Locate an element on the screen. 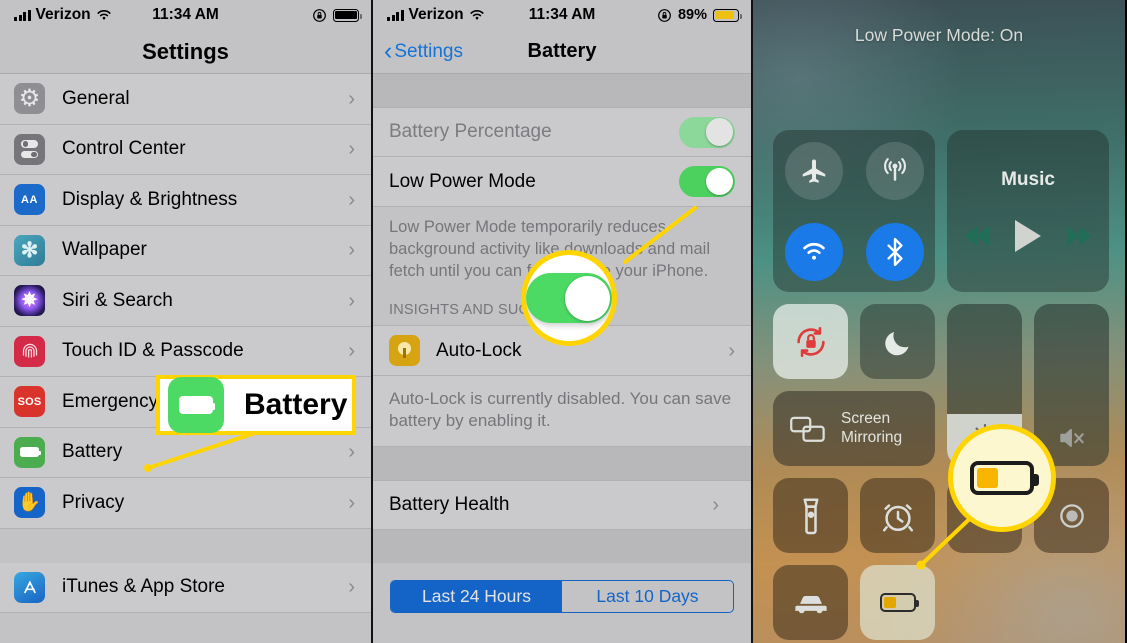 Image resolution: width=1127 pixels, height=643 pixels. callout-leader-line-cc-battery is located at coordinates (949, 538).